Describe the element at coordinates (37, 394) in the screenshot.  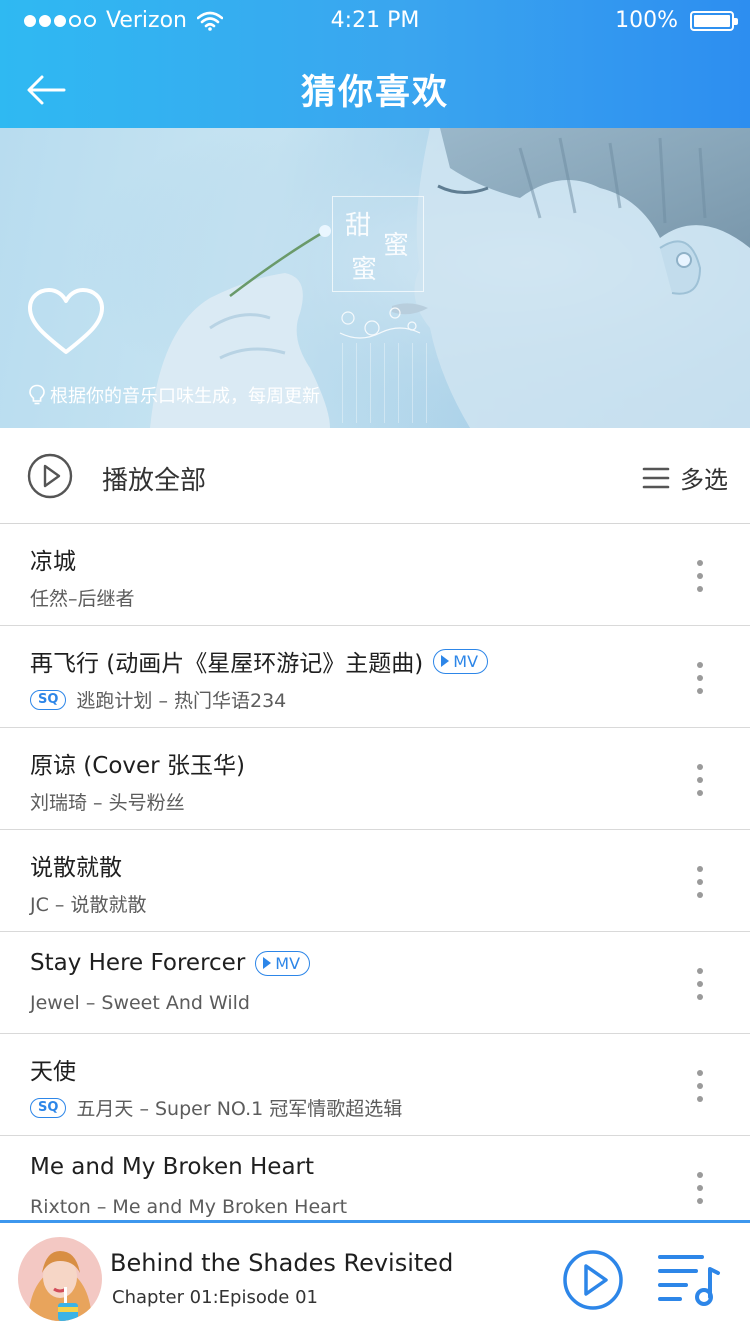
I see `lightbulb-icon` at that location.